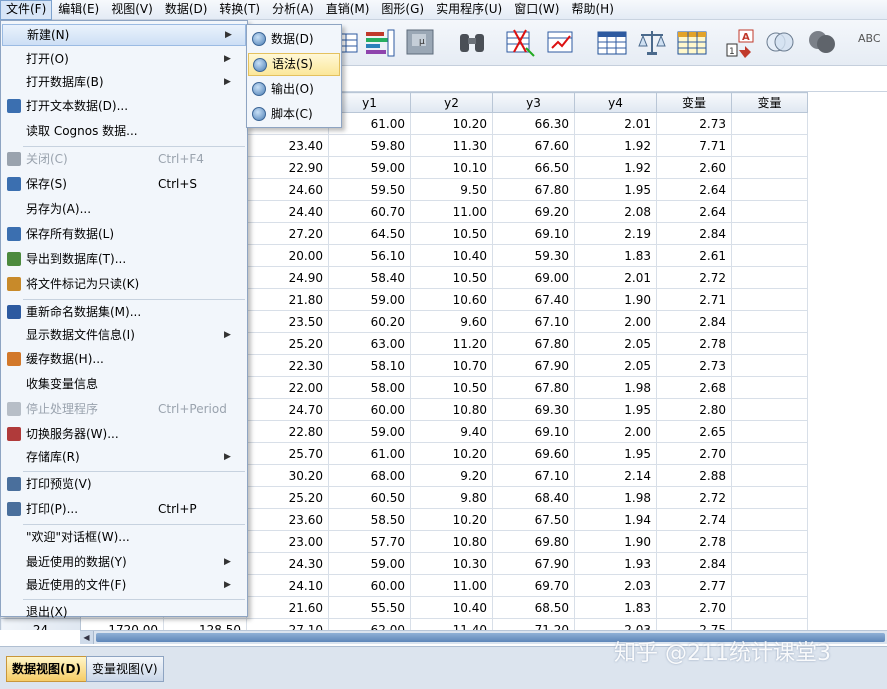 Image resolution: width=887 pixels, height=689 pixels. Describe the element at coordinates (694, 365) in the screenshot. I see `table-cell: 2.73` at that location.